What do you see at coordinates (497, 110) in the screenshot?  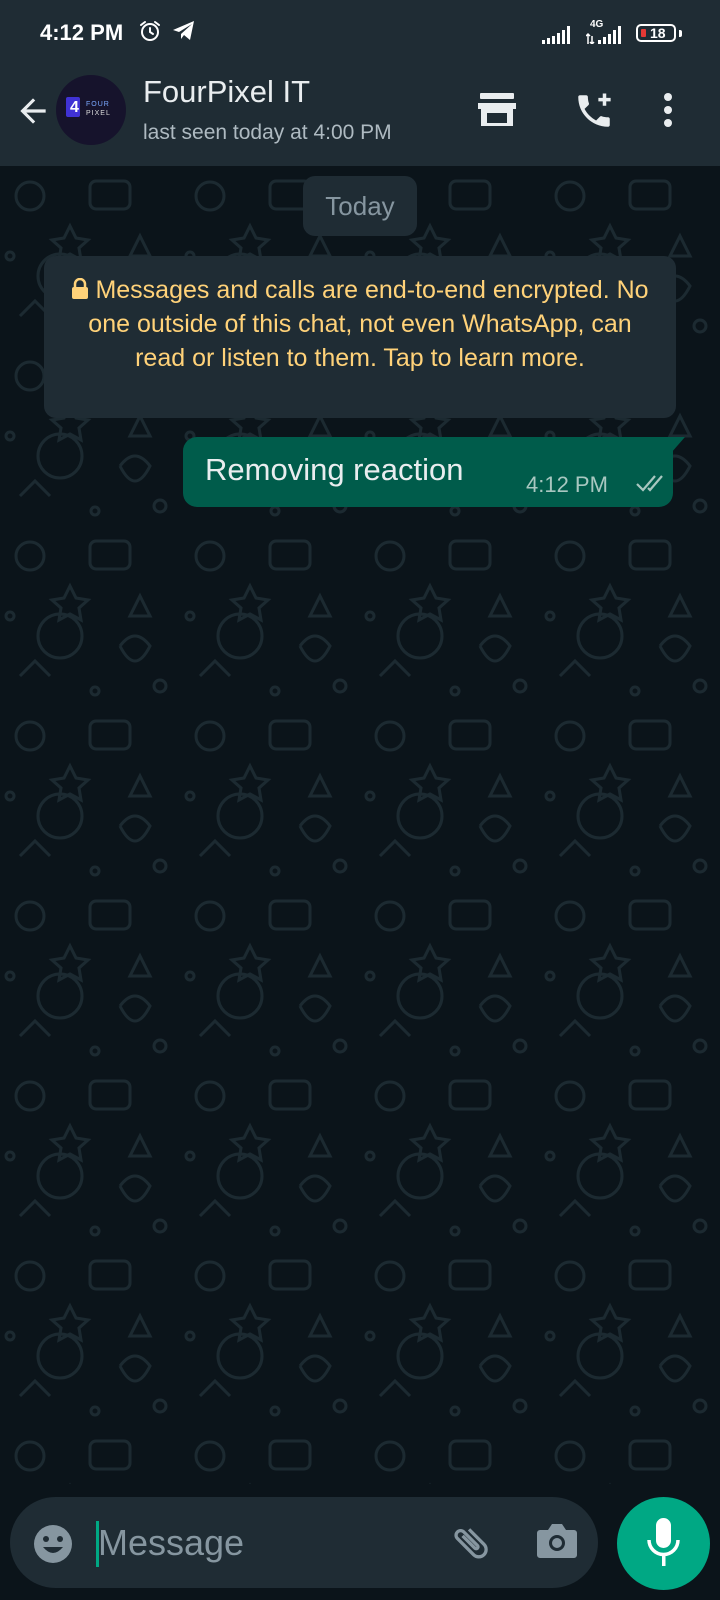 I see `store-icon` at bounding box center [497, 110].